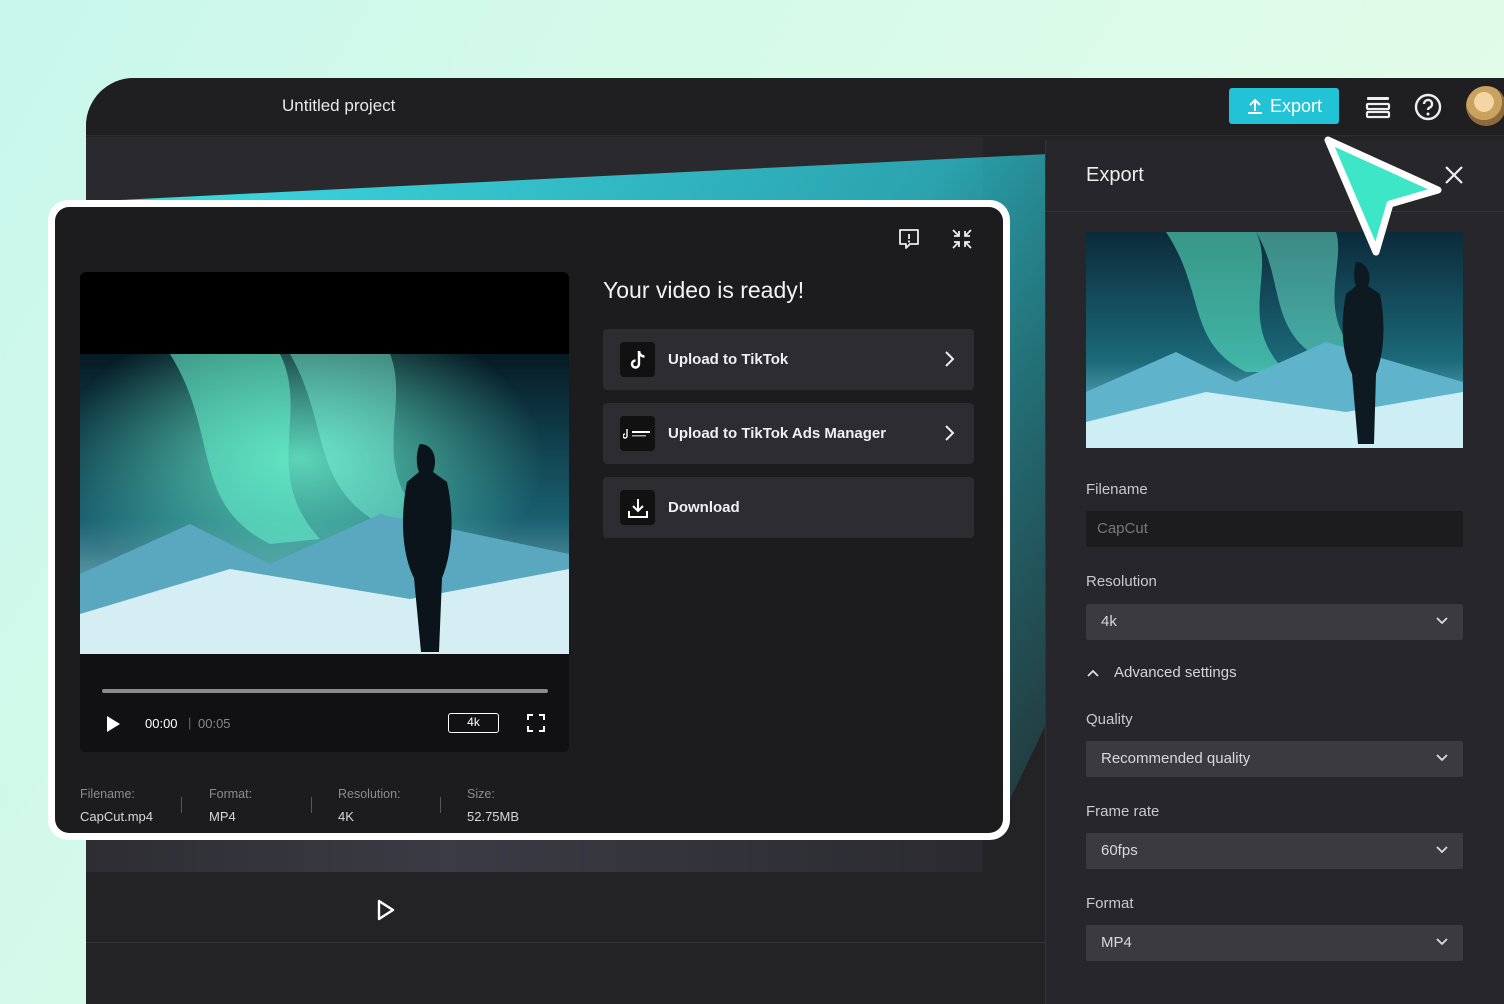 The height and width of the screenshot is (1004, 1504). What do you see at coordinates (214, 723) in the screenshot?
I see `total-time: 00:05` at bounding box center [214, 723].